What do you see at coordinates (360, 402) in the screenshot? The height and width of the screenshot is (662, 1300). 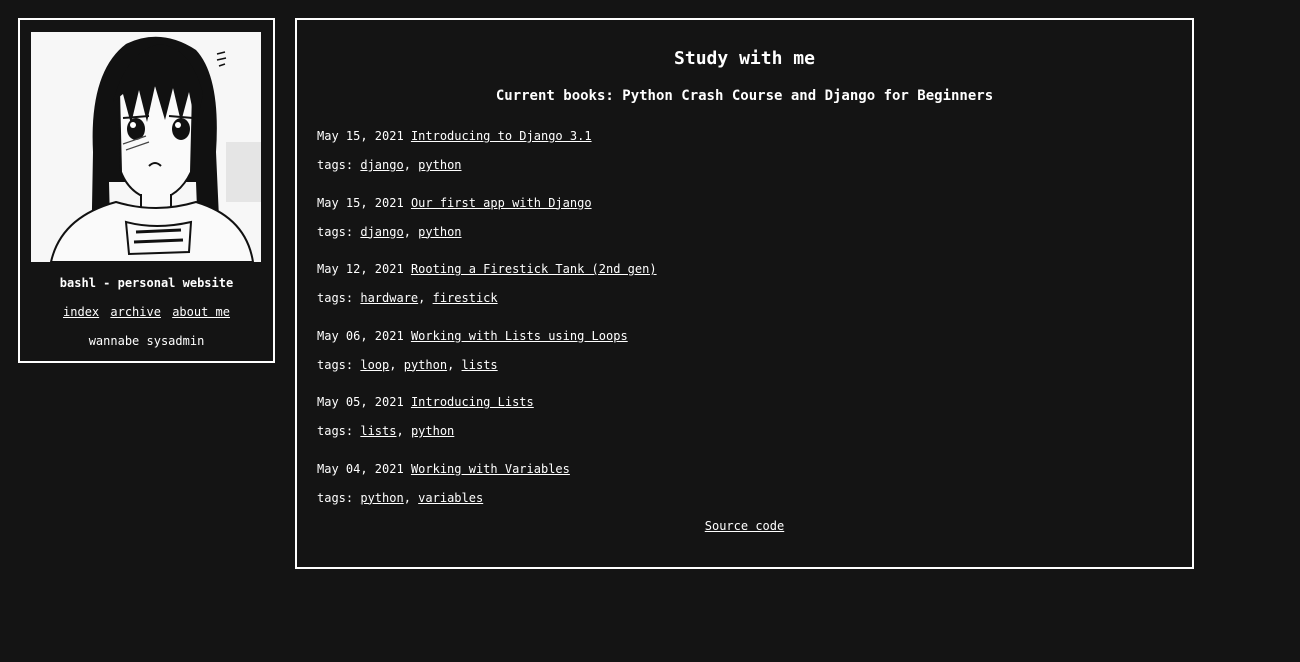 I see `post-date: May 05, 2021` at bounding box center [360, 402].